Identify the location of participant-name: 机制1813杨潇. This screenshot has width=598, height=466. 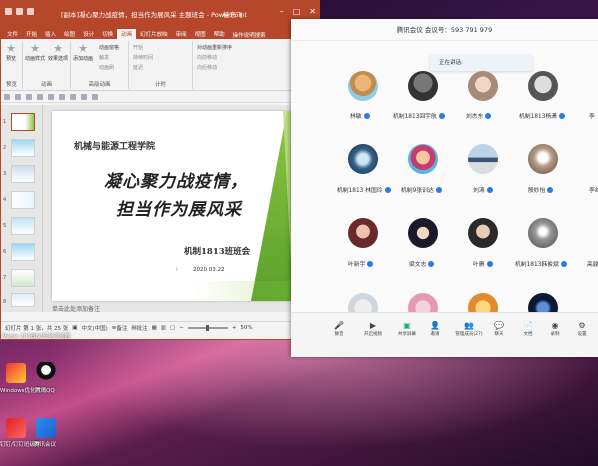
(542, 115).